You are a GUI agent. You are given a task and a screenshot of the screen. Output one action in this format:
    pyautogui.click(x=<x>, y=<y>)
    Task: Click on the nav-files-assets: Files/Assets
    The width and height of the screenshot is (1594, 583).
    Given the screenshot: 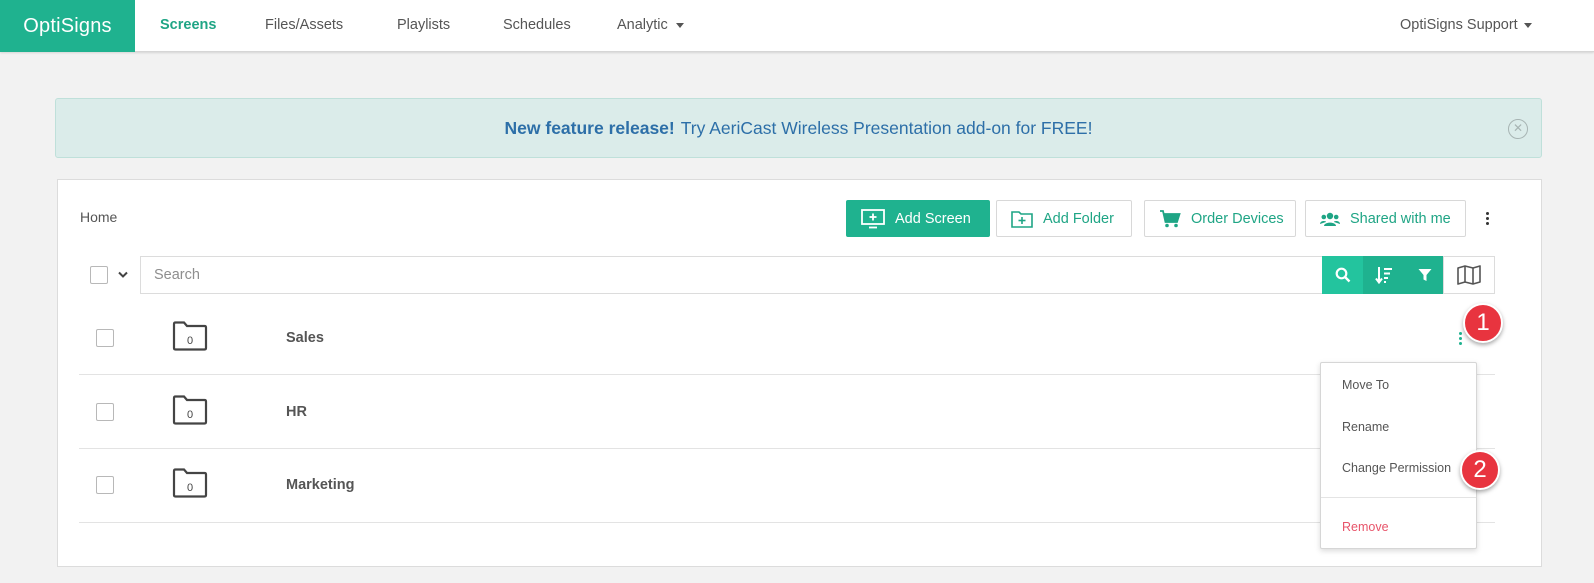 What is the action you would take?
    pyautogui.click(x=304, y=26)
    